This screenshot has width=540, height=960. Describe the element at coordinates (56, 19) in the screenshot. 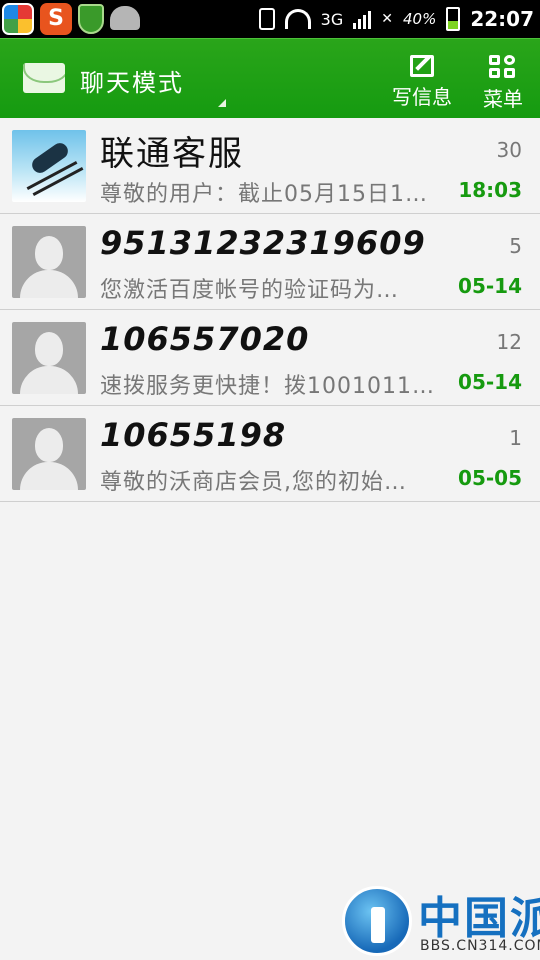

I see `sogou-input-icon: S` at that location.